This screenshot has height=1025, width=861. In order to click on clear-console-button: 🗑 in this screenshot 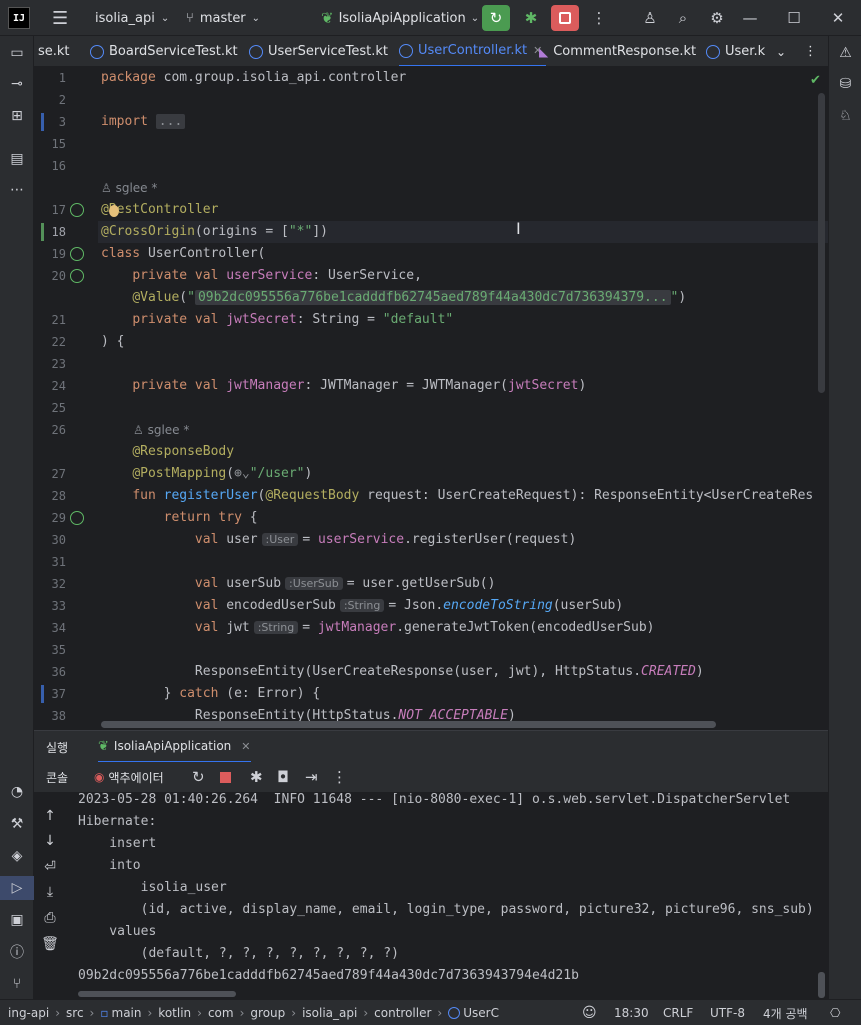, I will do `click(50, 944)`.